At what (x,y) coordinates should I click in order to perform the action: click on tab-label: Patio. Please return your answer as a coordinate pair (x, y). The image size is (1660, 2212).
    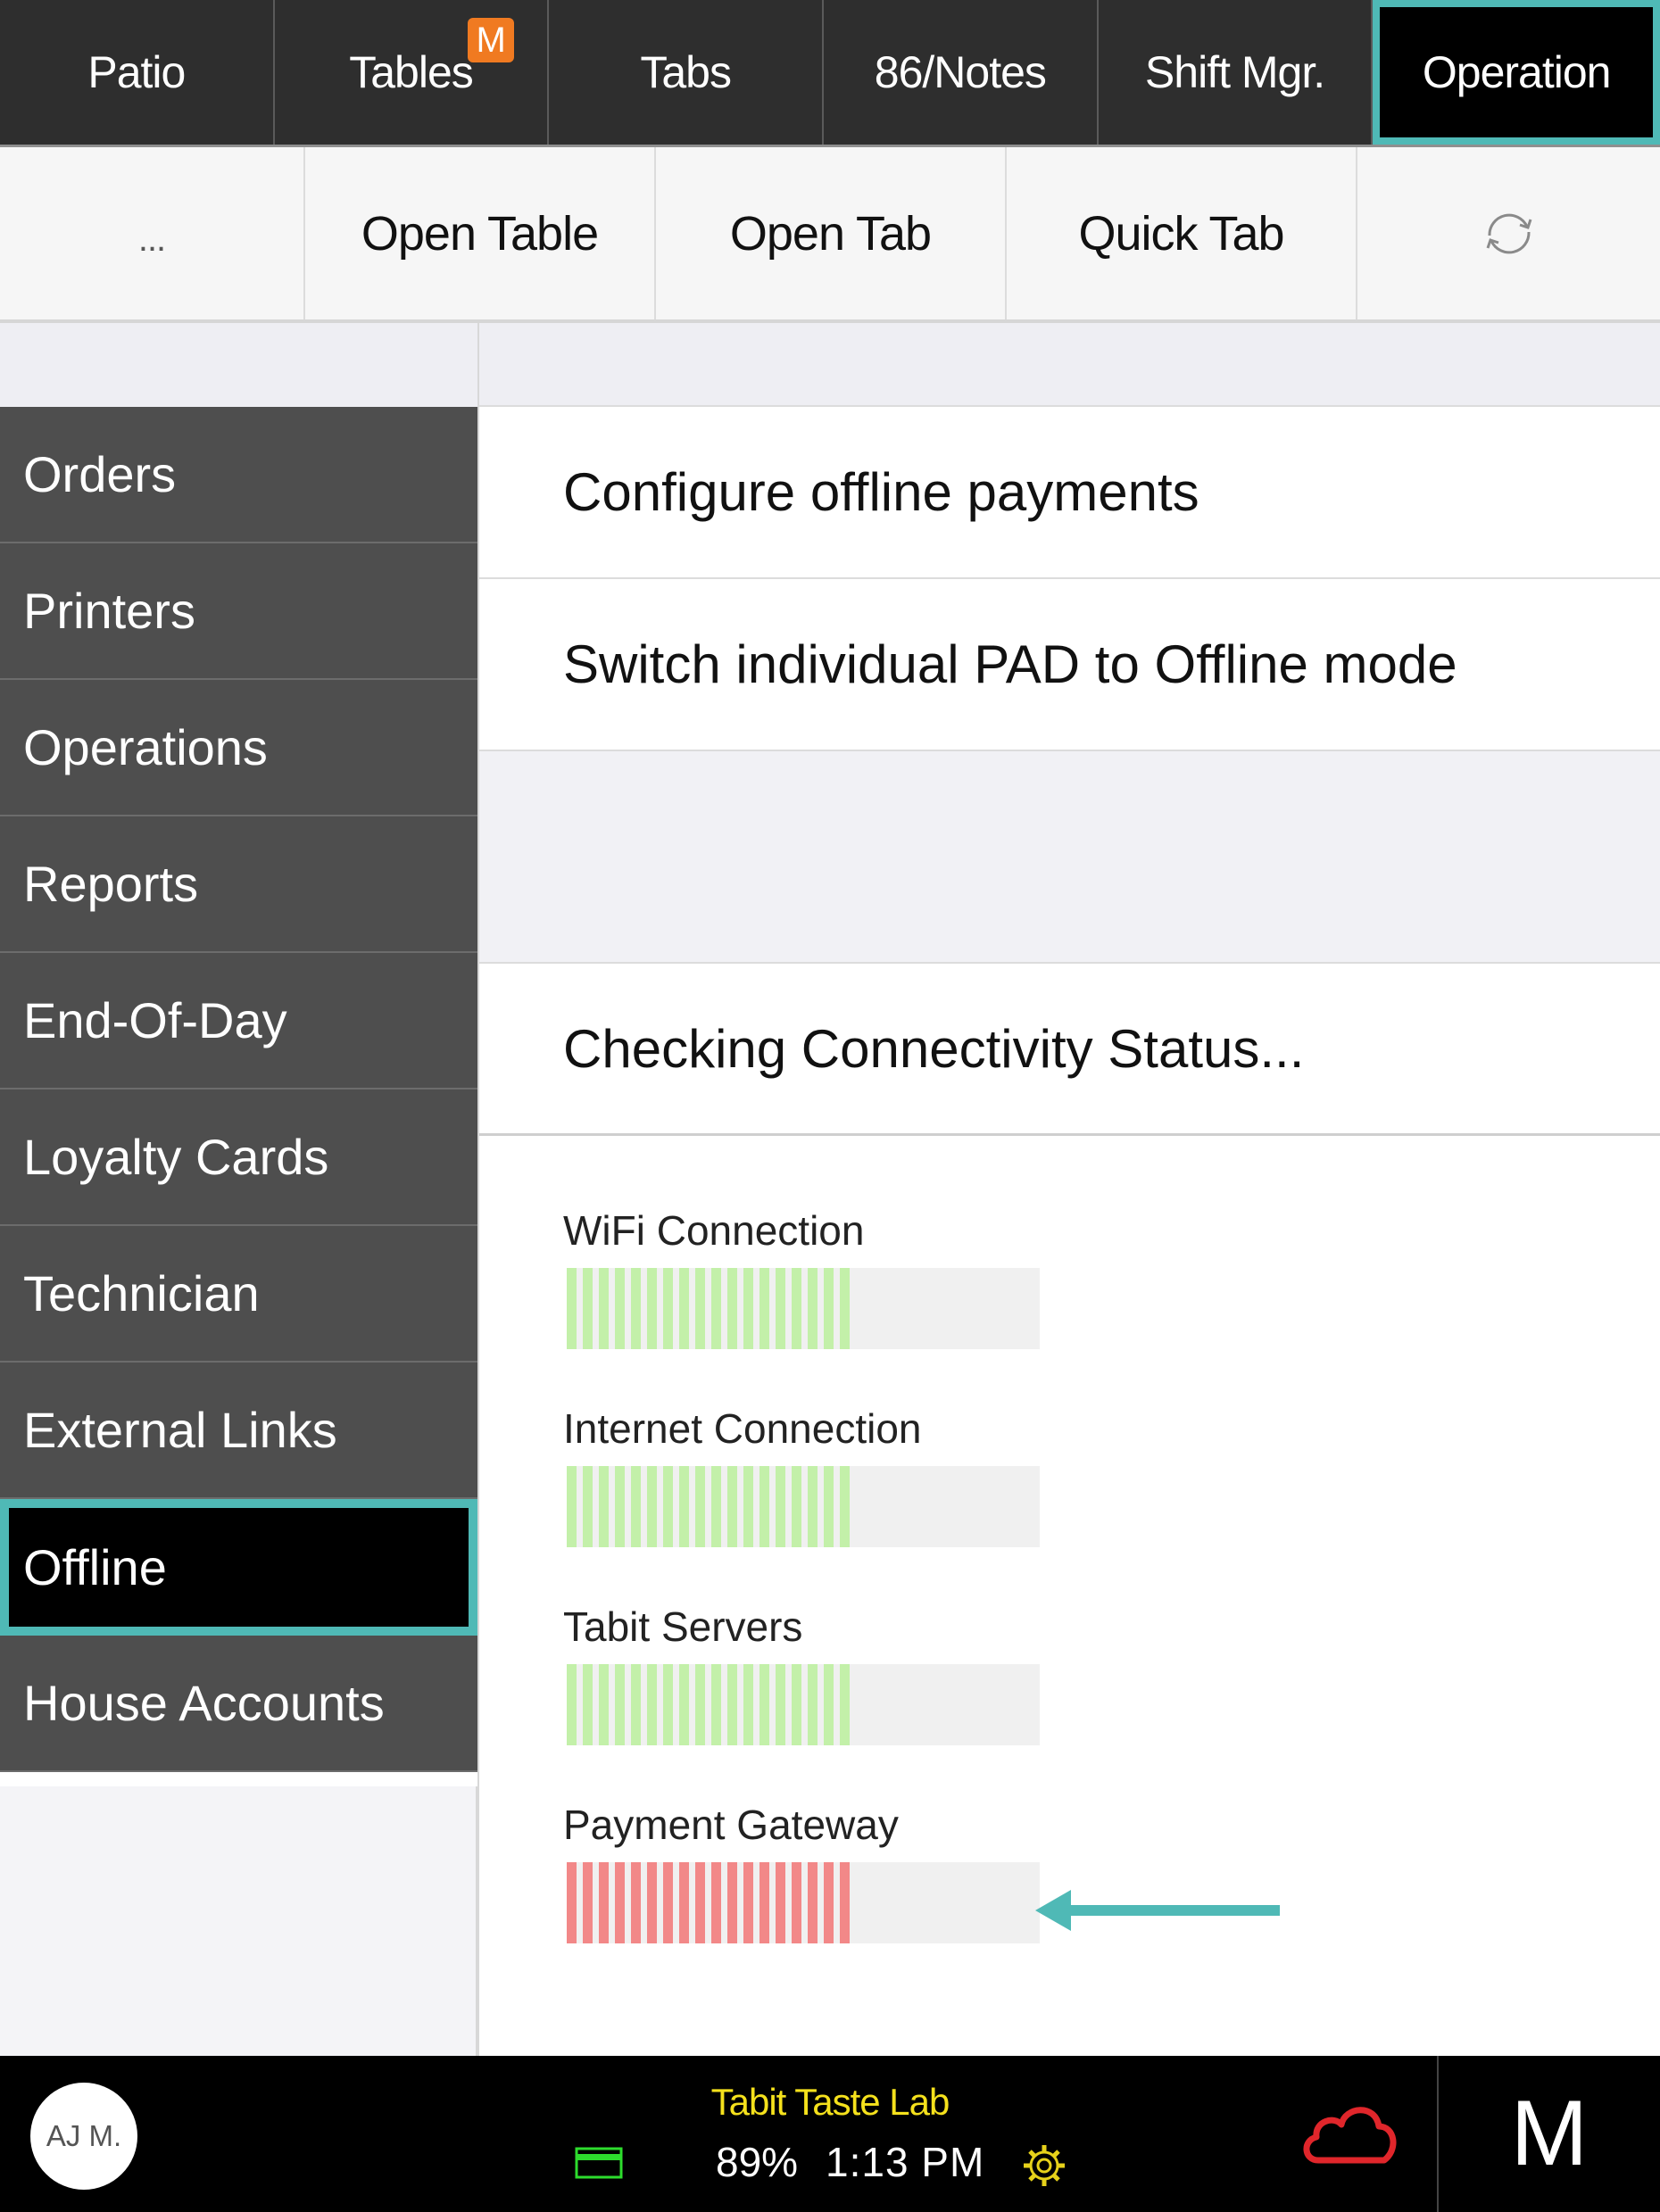
    Looking at the image, I should click on (136, 72).